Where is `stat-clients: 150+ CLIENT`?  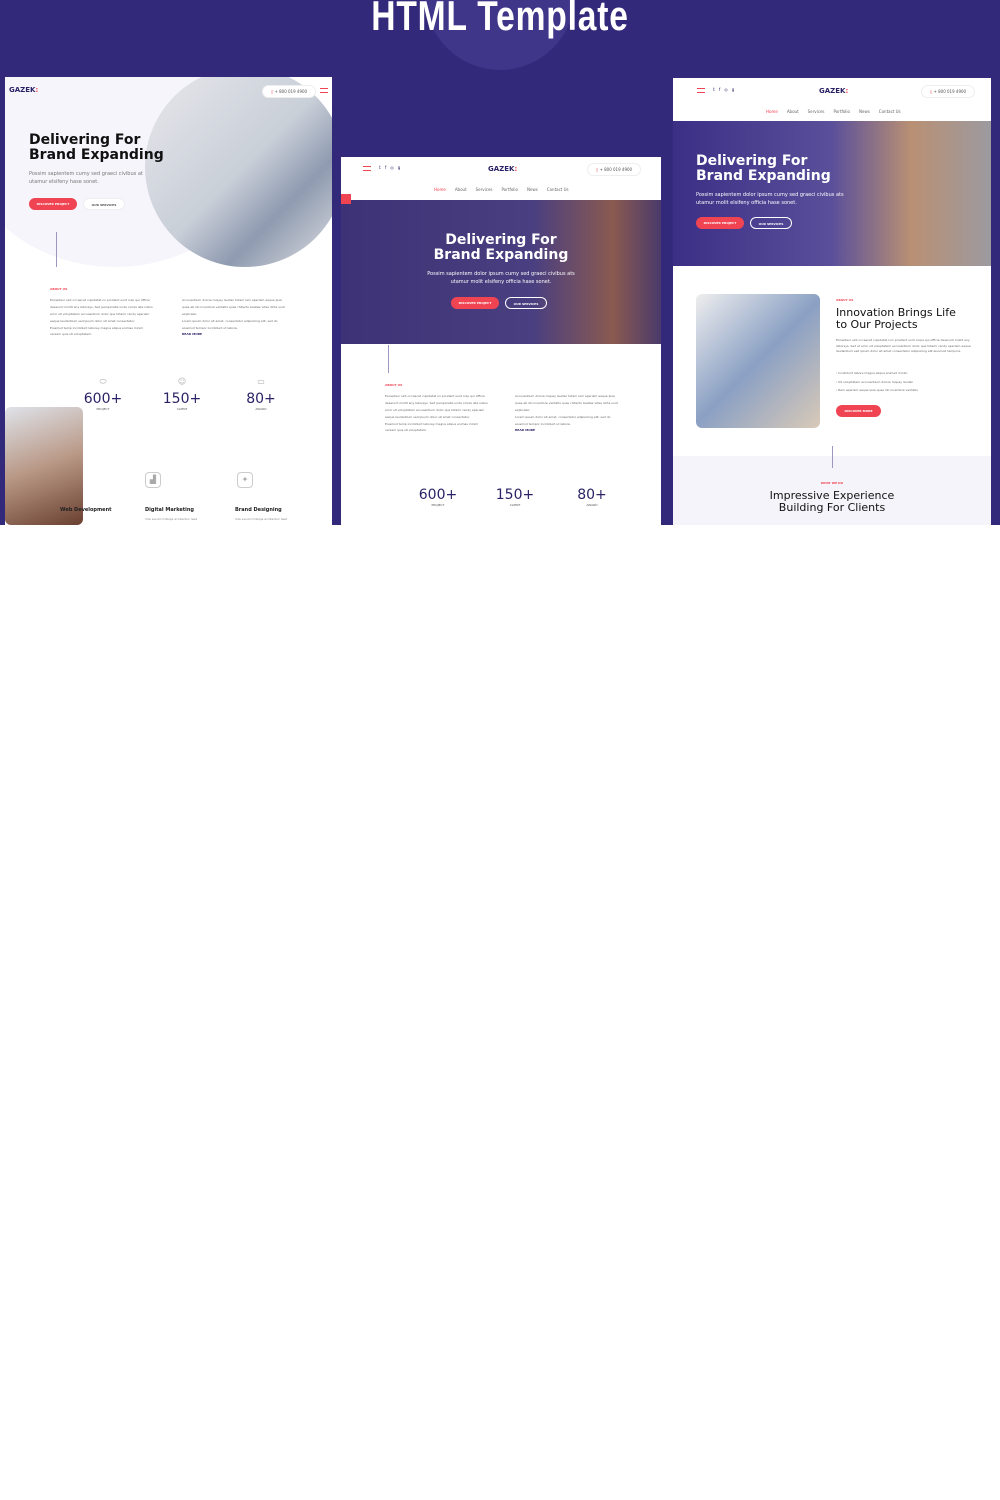 stat-clients: 150+ CLIENT is located at coordinates (515, 497).